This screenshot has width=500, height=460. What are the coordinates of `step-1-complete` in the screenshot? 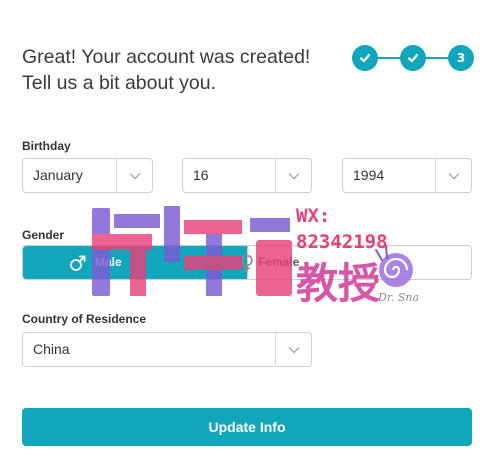 It's located at (365, 58).